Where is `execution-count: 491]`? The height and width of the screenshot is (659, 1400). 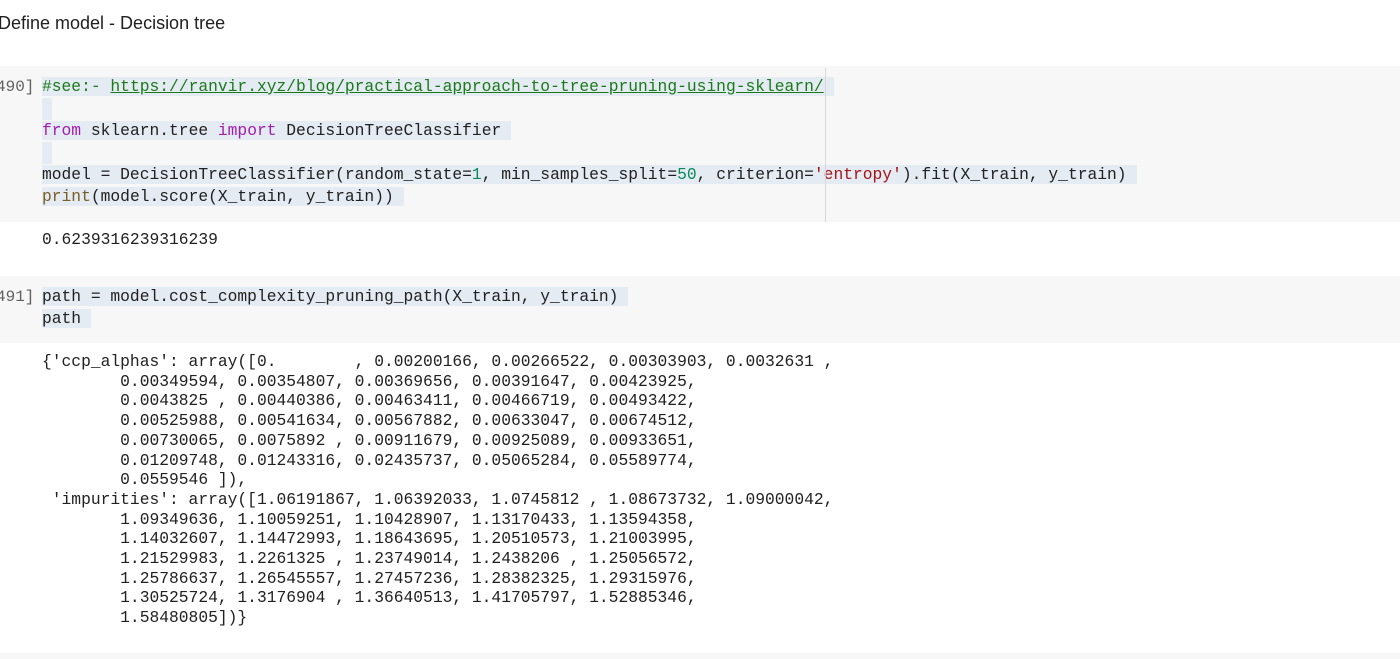 execution-count: 491] is located at coordinates (17, 297).